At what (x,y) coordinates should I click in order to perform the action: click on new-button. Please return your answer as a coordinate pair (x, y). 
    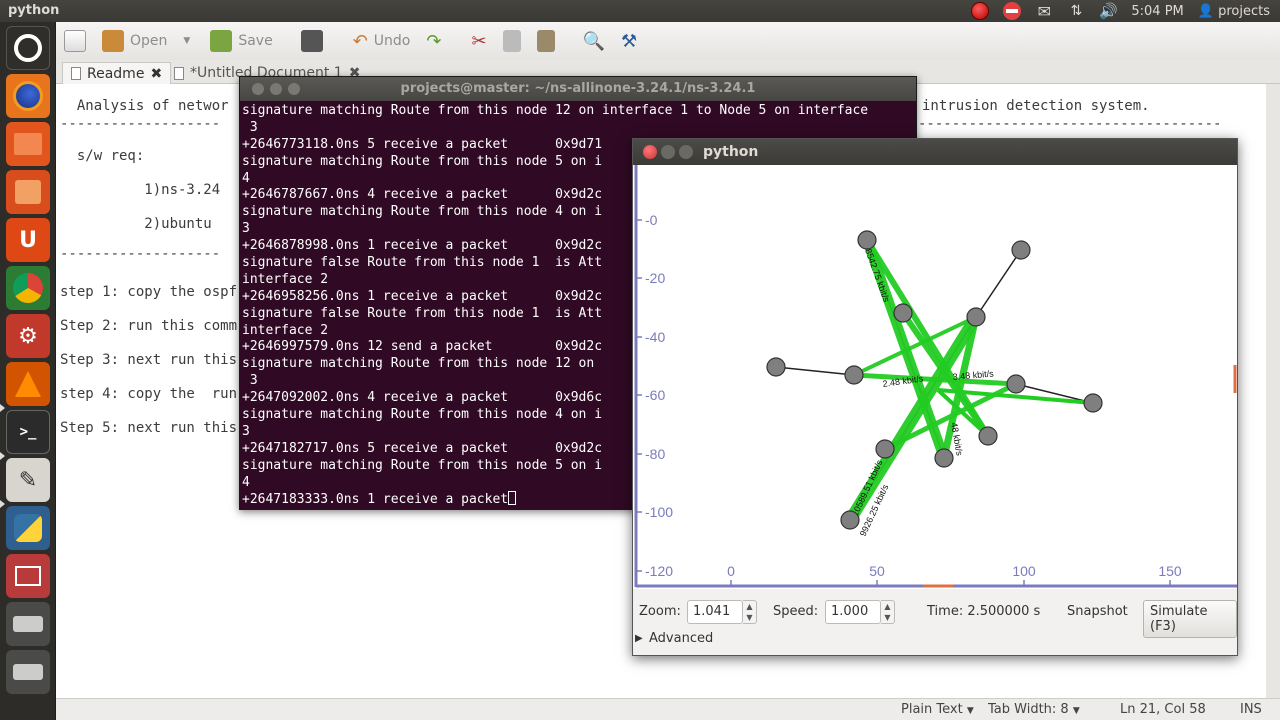
    Looking at the image, I should click on (75, 41).